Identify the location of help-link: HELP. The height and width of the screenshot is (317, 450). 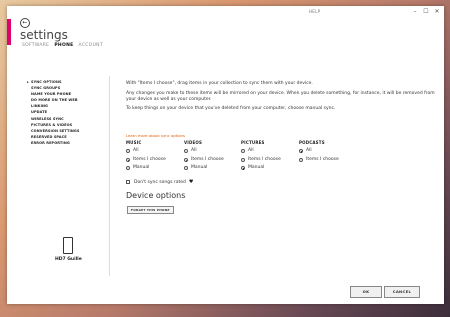
(314, 11).